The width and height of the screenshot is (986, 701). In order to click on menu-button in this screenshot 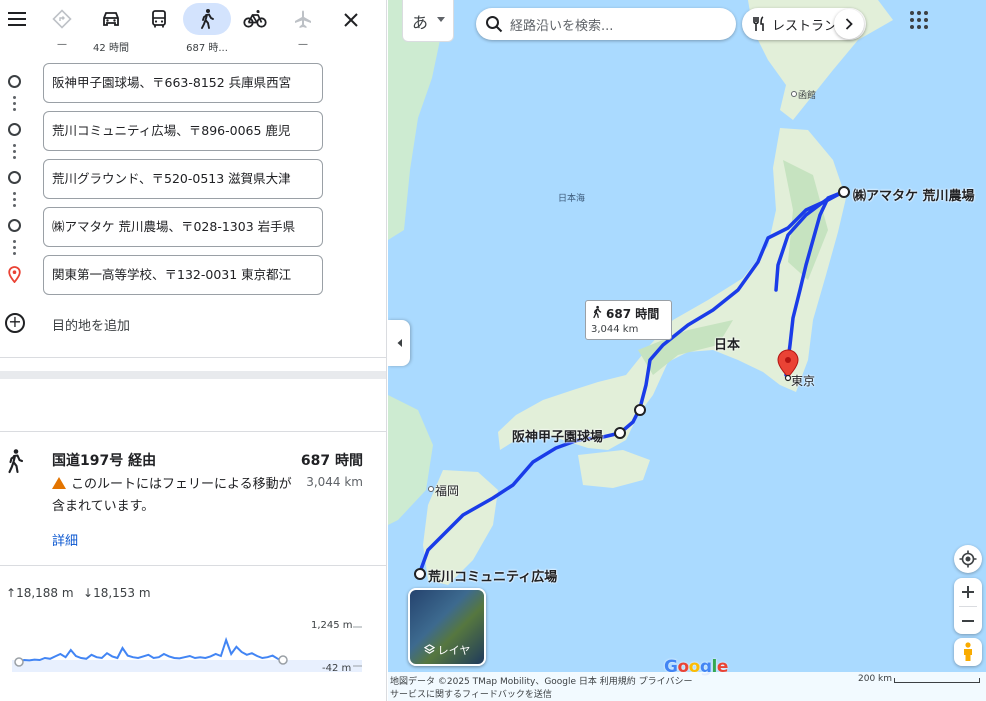, I will do `click(17, 19)`.